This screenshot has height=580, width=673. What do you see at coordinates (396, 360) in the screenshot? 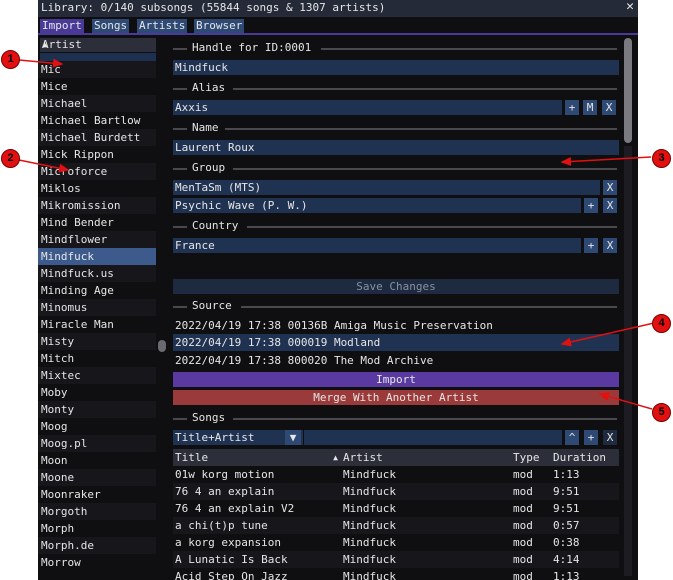
I see `source-row: 2022/04/19 17:38 800020 The Mod Archive` at bounding box center [396, 360].